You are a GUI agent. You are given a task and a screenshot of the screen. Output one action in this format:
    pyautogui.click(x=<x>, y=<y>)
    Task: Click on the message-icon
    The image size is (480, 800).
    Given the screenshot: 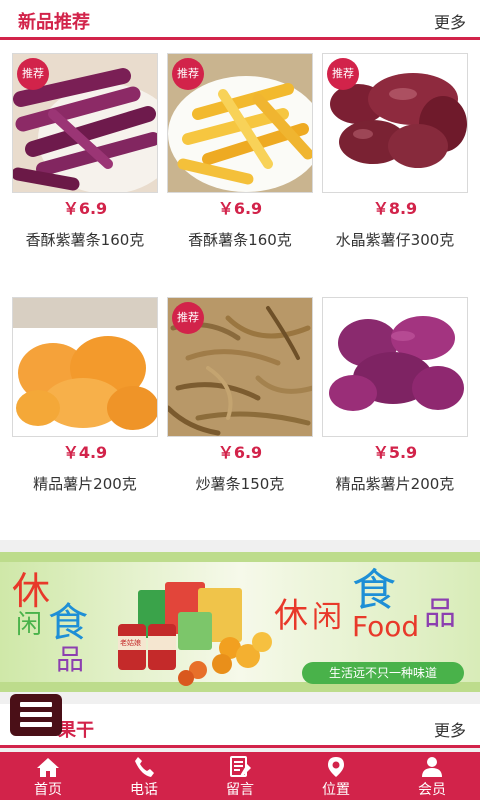 What is the action you would take?
    pyautogui.click(x=240, y=766)
    